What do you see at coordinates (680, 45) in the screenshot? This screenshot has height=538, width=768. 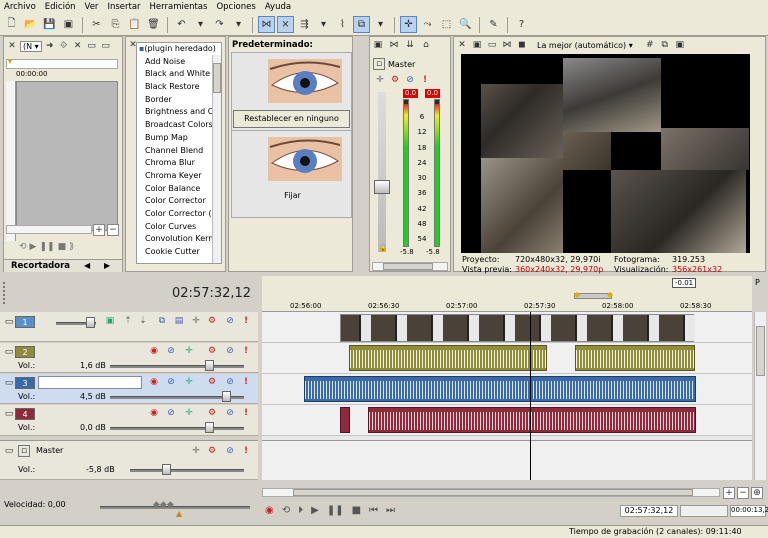 I see `save-snapshot-icon: ▣` at bounding box center [680, 45].